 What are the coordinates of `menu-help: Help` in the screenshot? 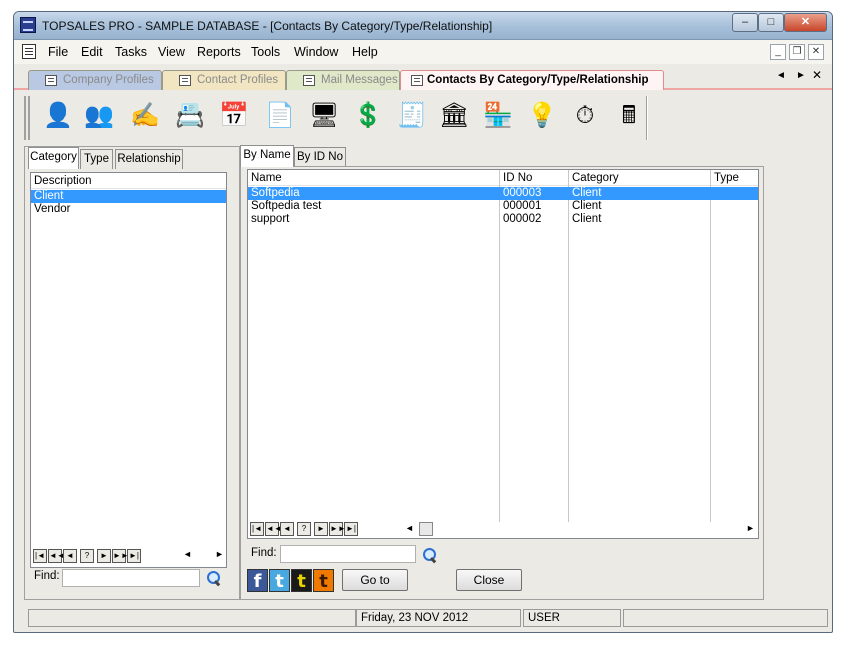 It's located at (365, 52).